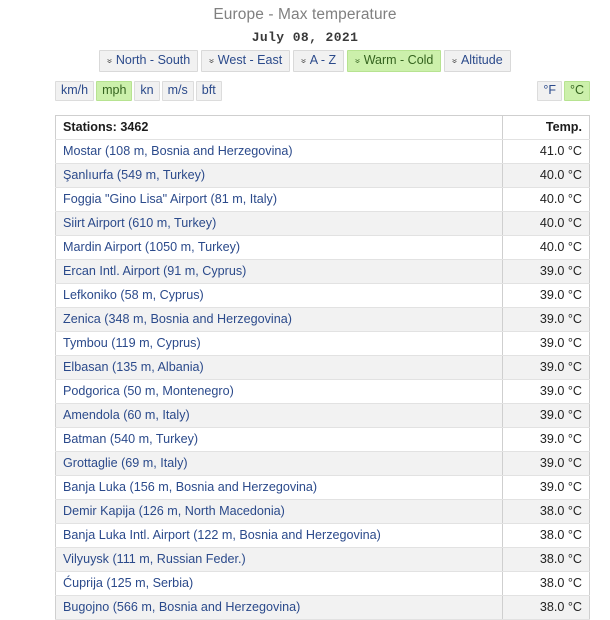 This screenshot has height=620, width=610. Describe the element at coordinates (75, 91) in the screenshot. I see `speed-unit-button-kmh: km/h` at that location.